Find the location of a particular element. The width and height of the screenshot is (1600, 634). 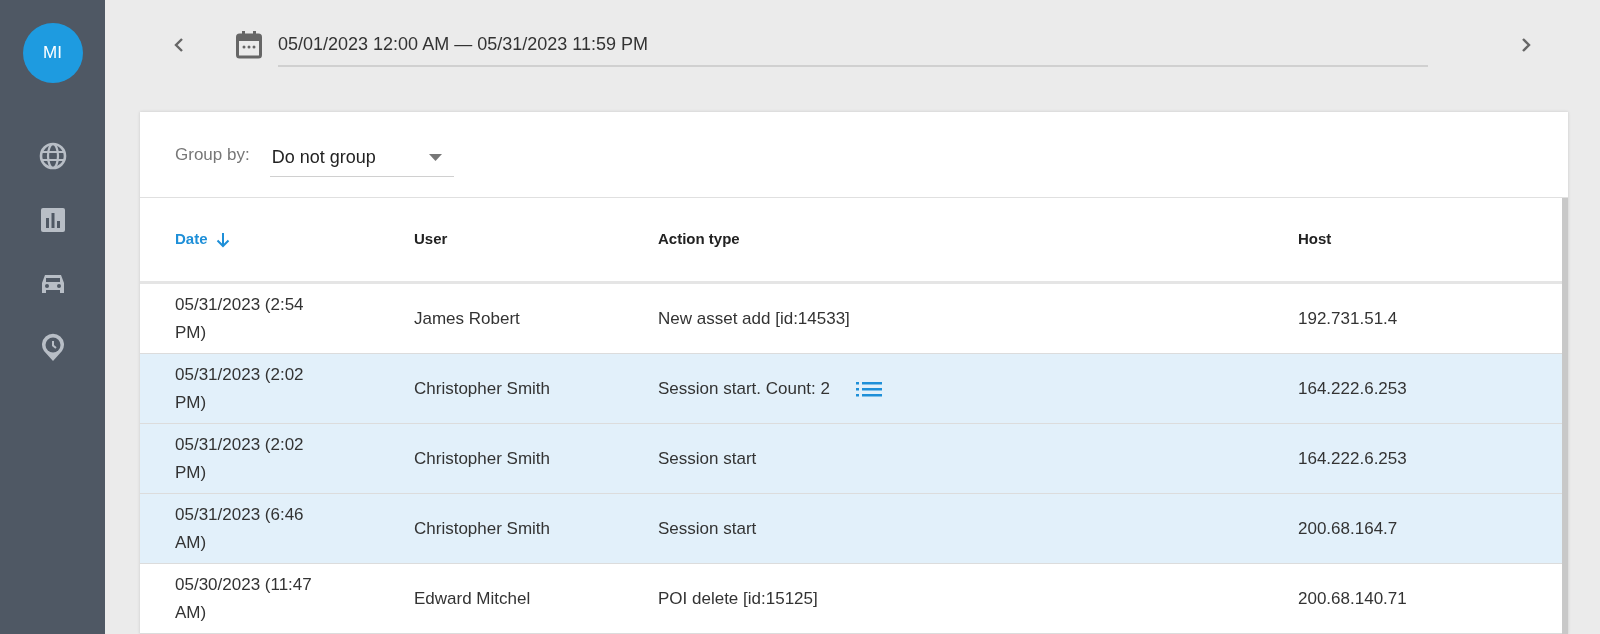

table-cell-text: 200.68.164.7 is located at coordinates (1348, 528).